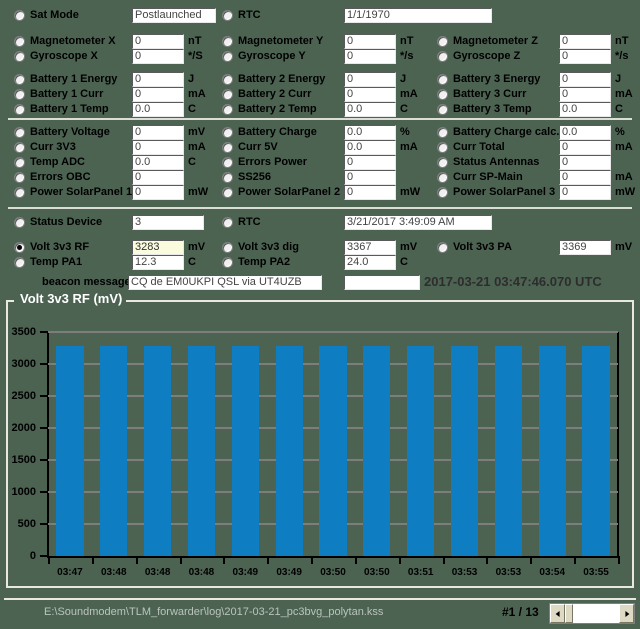  Describe the element at coordinates (58, 222) in the screenshot. I see `radio-option-status-device: Status Device` at that location.